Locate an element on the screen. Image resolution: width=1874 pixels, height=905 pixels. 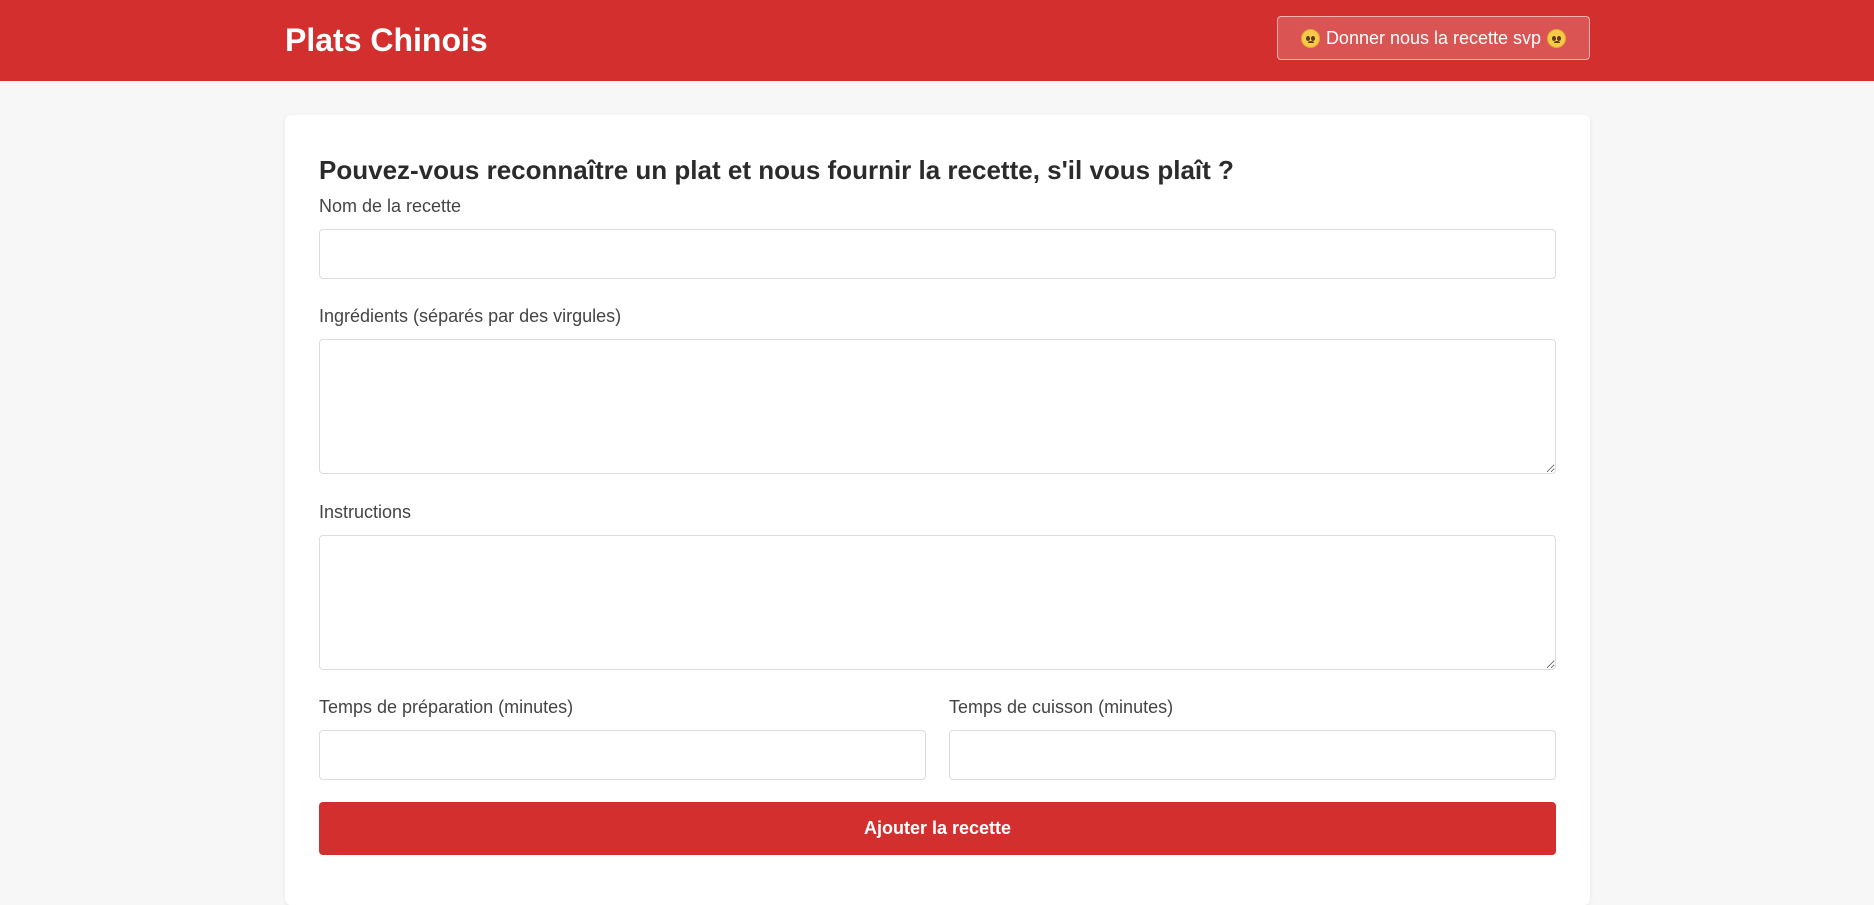
ingredients-label: Ingrédients (séparés par des virgules) is located at coordinates (470, 316).